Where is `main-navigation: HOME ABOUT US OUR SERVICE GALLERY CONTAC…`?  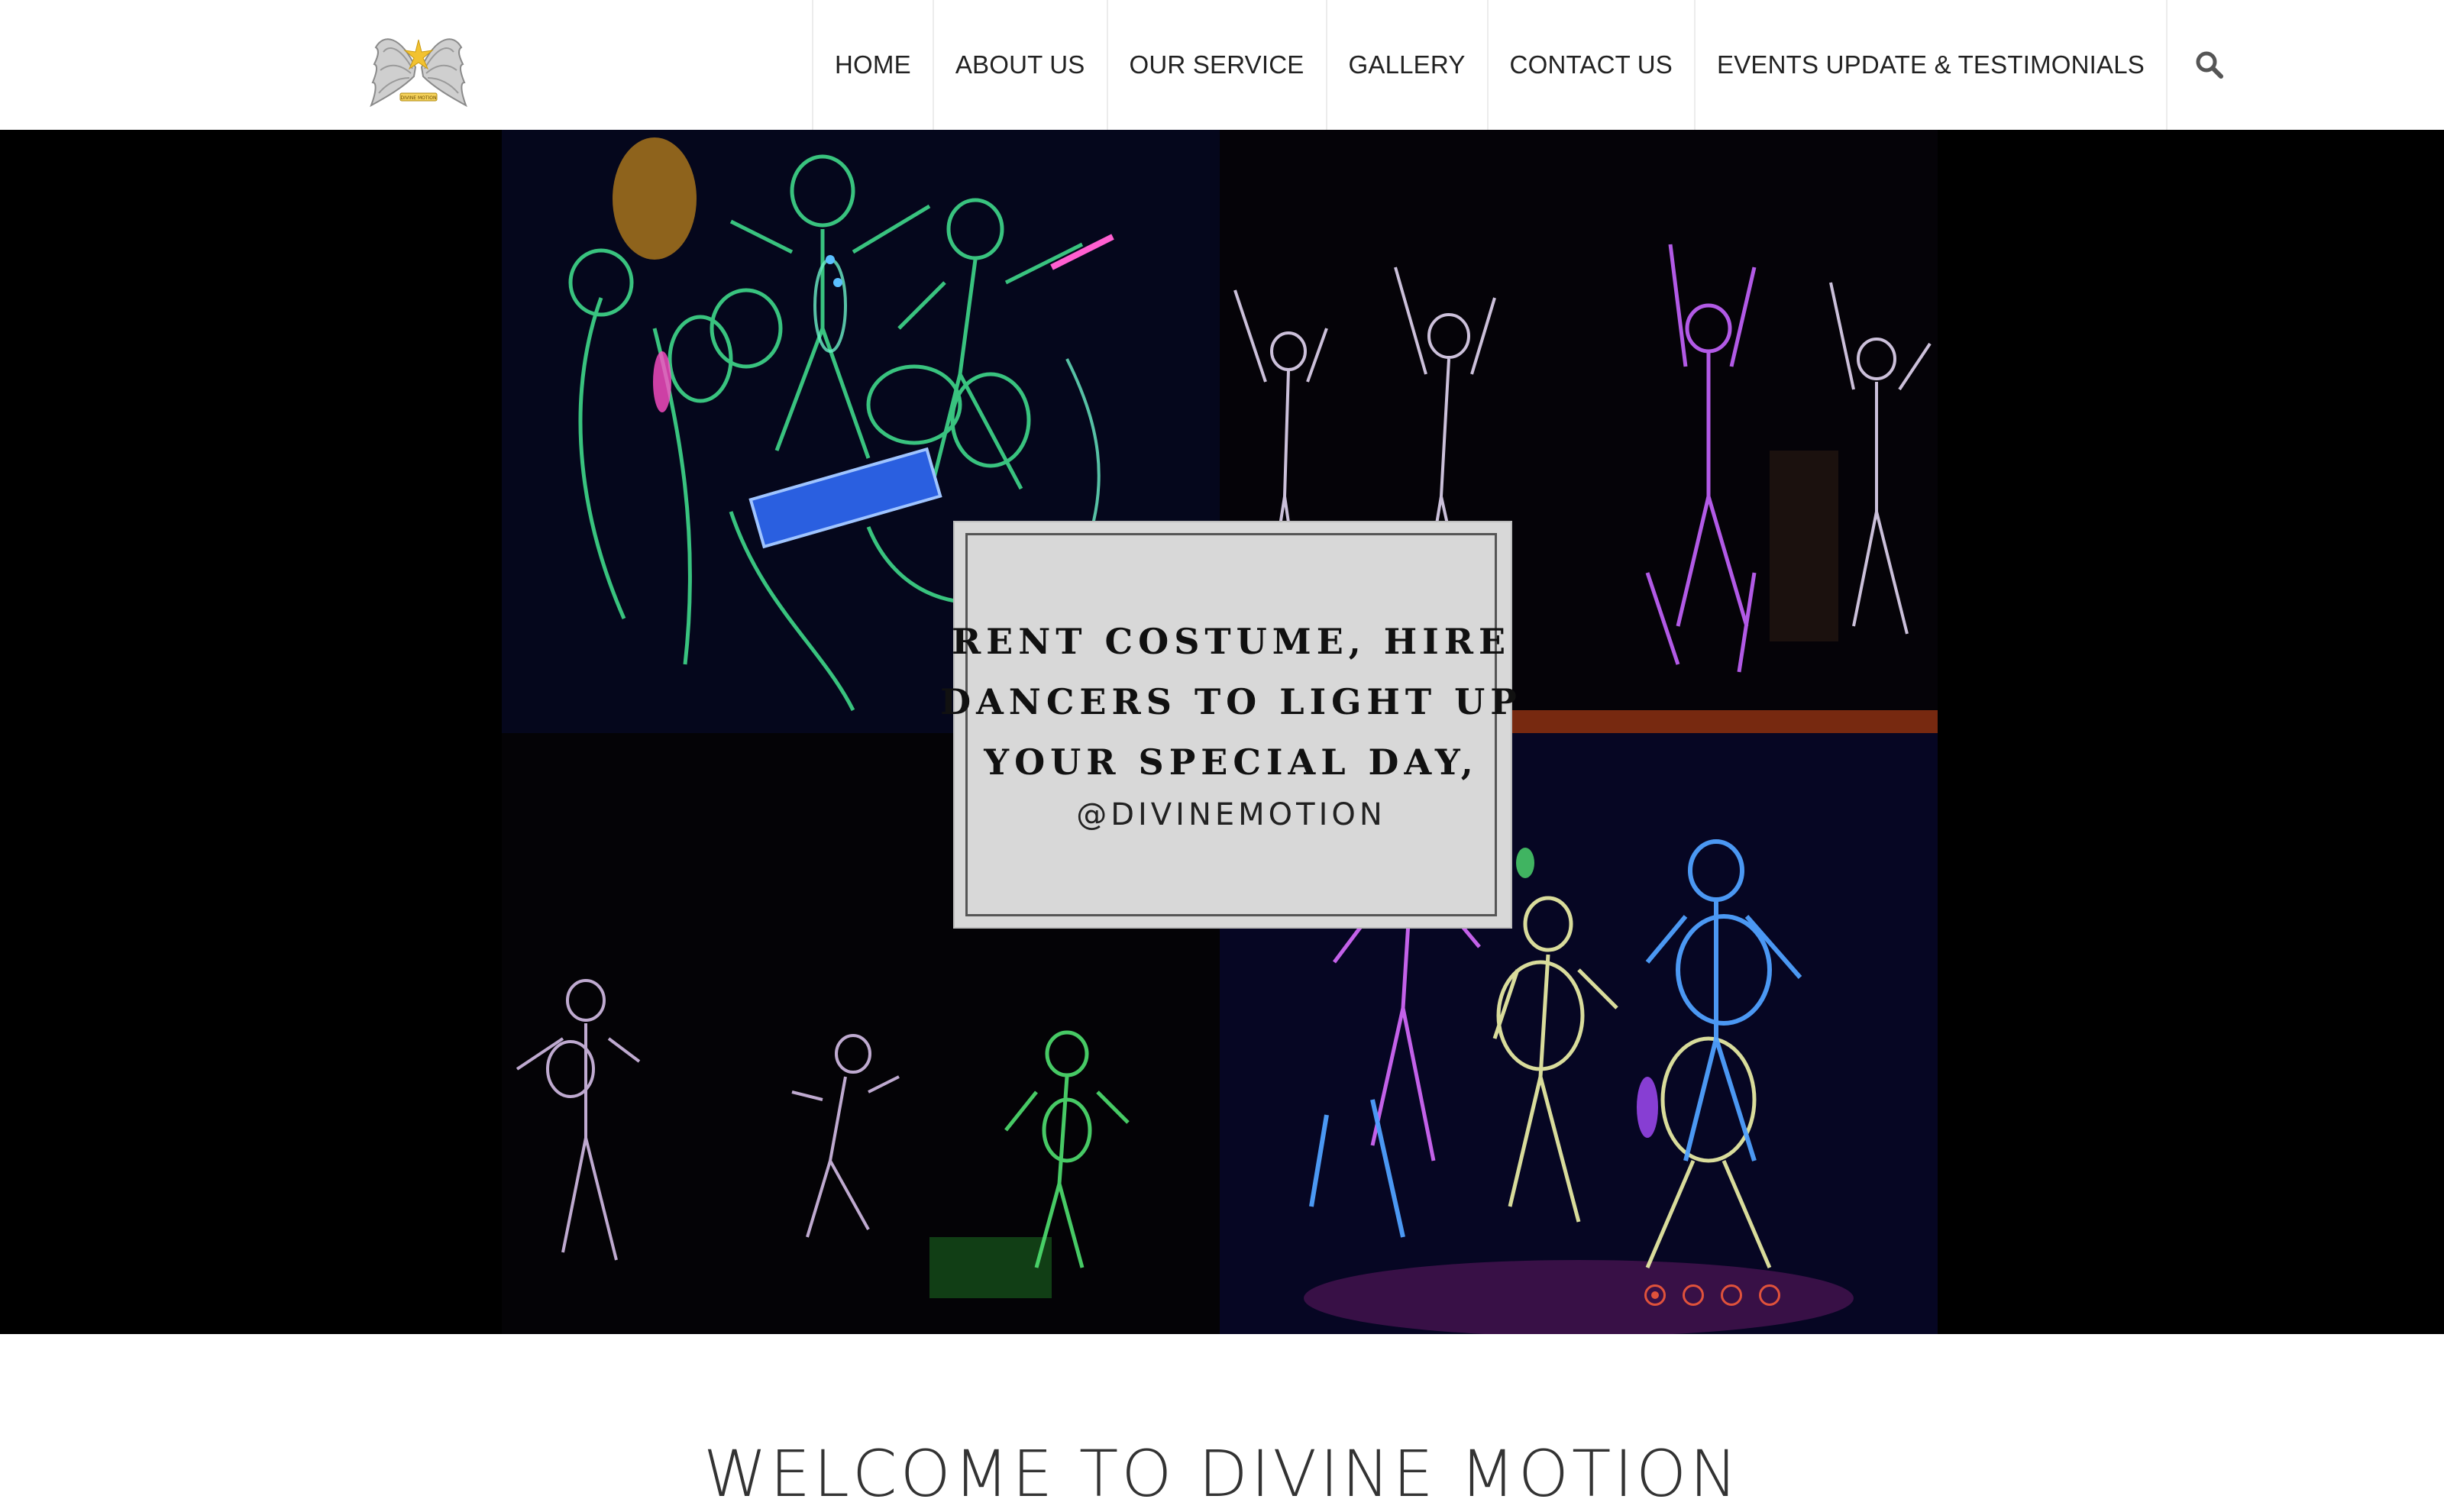 main-navigation: HOME ABOUT US OUR SERVICE GALLERY CONTAC… is located at coordinates (1532, 65).